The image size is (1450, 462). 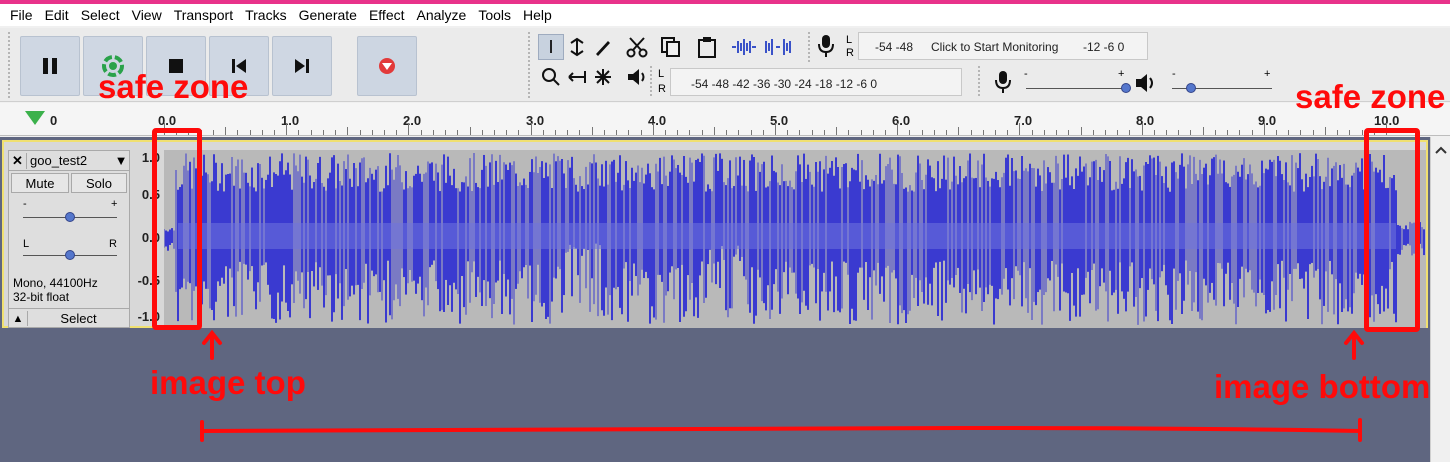 What do you see at coordinates (781, 430) in the screenshot?
I see `span-bracket` at bounding box center [781, 430].